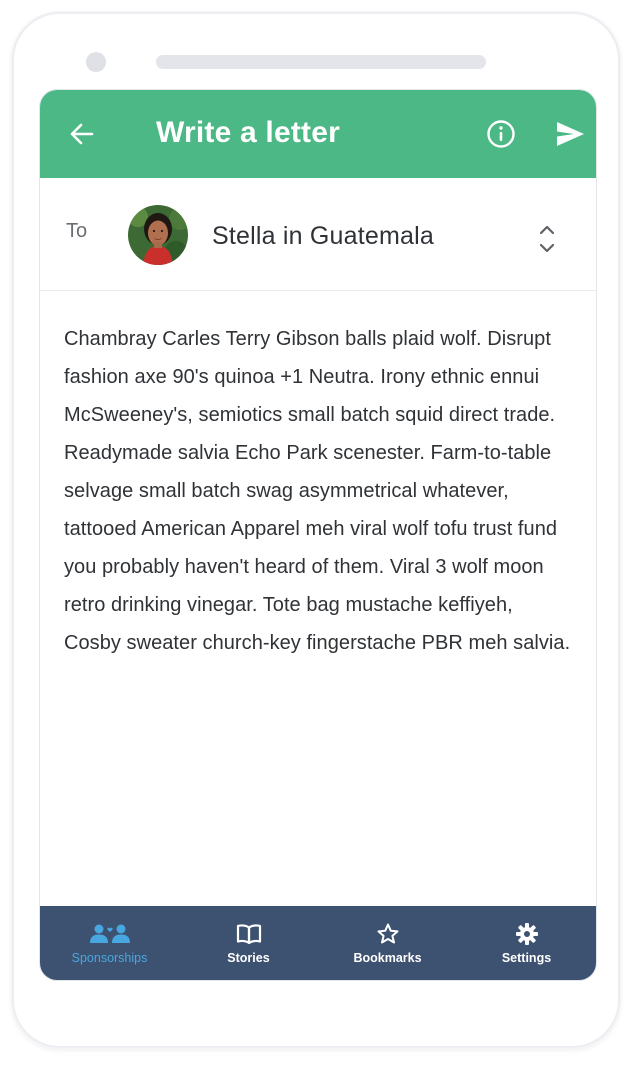  What do you see at coordinates (248, 958) in the screenshot?
I see `tab-label-stories: Stories` at bounding box center [248, 958].